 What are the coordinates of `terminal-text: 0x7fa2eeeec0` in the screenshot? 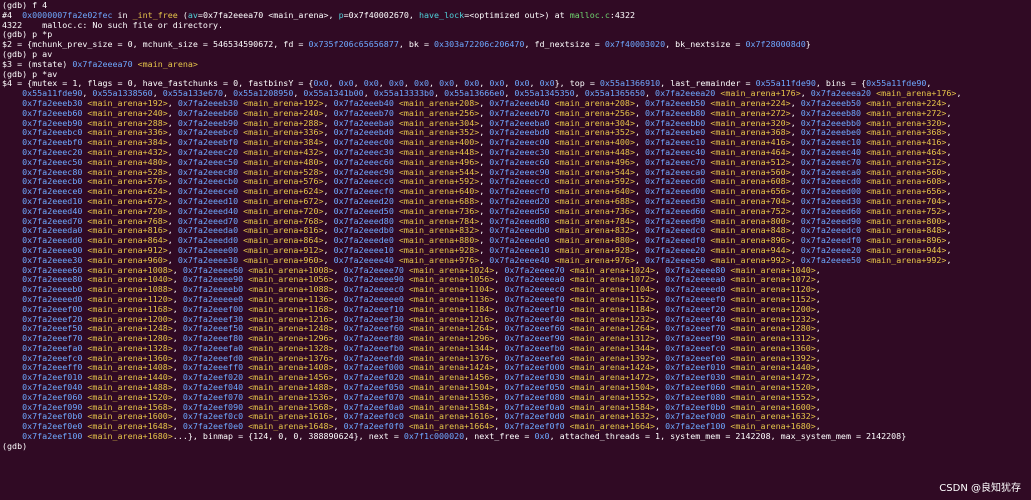 It's located at (534, 290).